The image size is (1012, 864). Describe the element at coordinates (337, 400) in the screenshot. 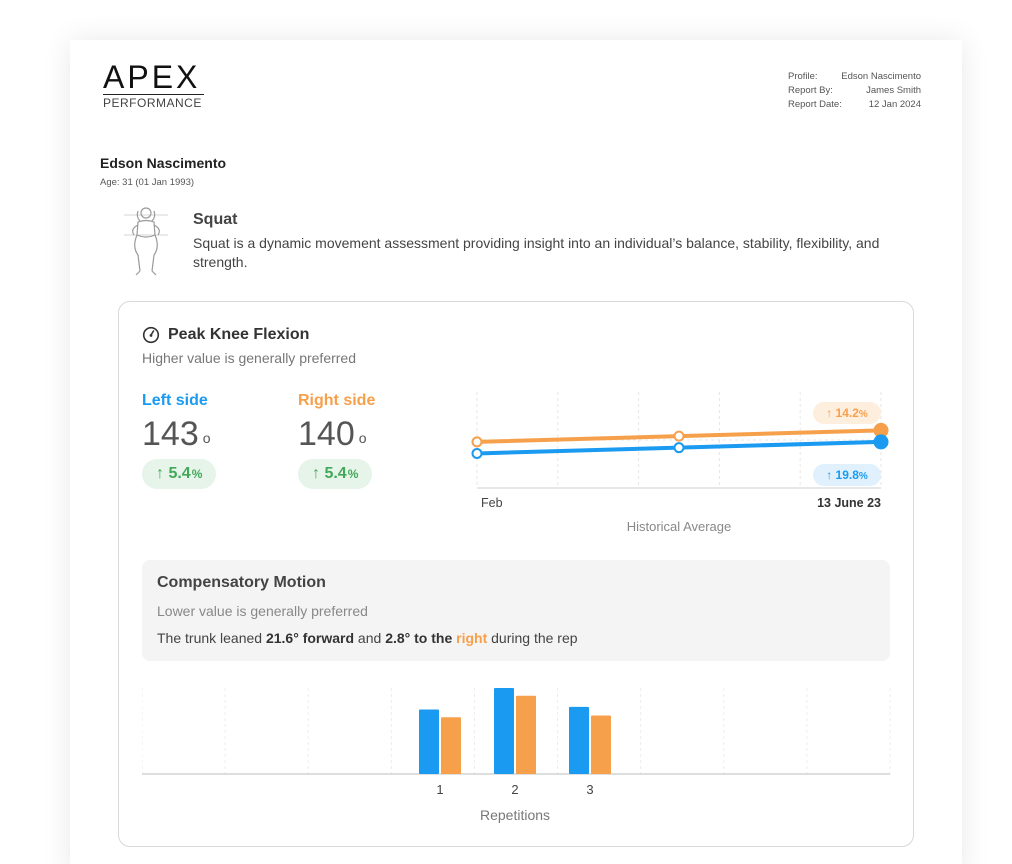

I see `right-side-label: Right side` at that location.